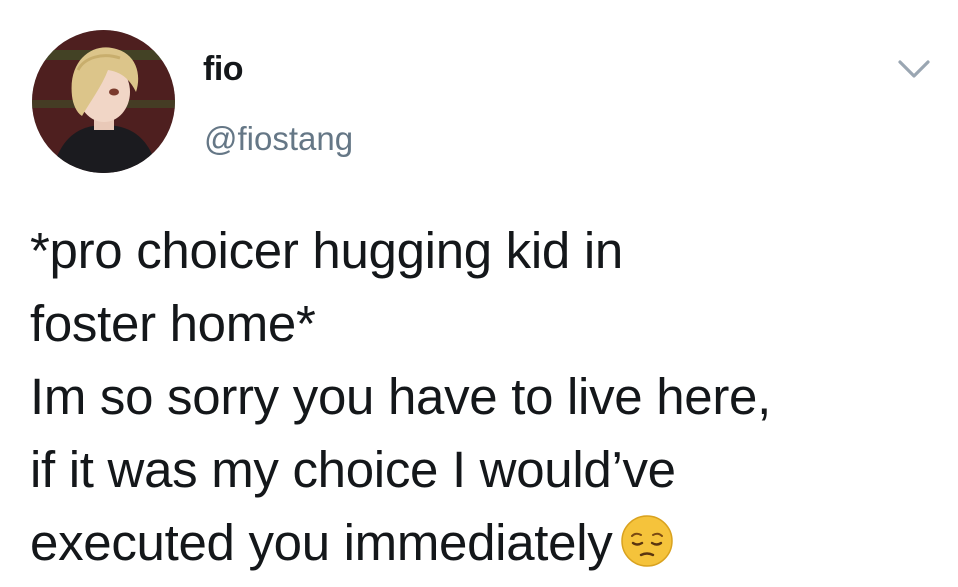 Image resolution: width=958 pixels, height=587 pixels. Describe the element at coordinates (223, 69) in the screenshot. I see `author-display-name: fio` at that location.